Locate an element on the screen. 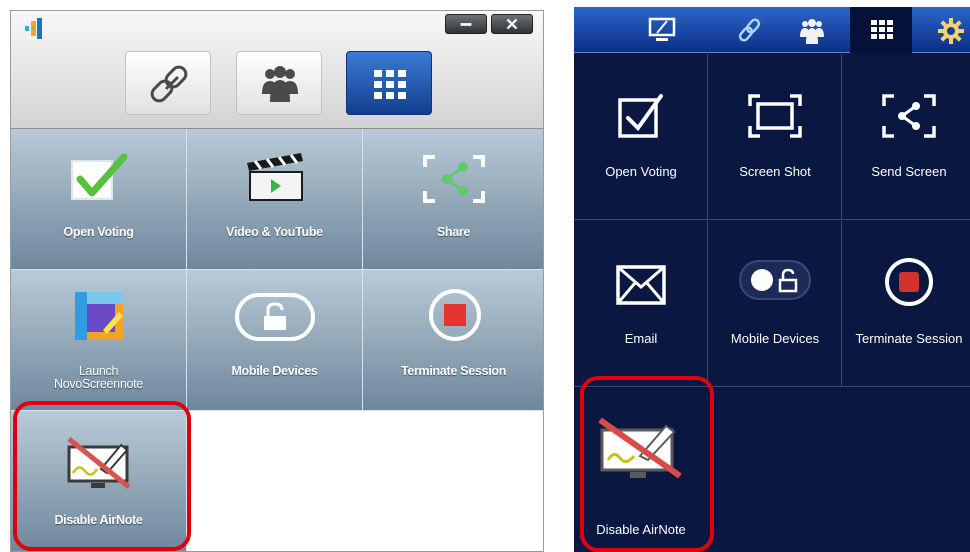 The width and height of the screenshot is (970, 552). gear-icon is located at coordinates (951, 31).